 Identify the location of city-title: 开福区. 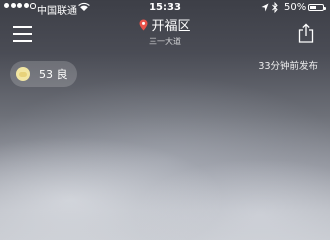
(171, 26).